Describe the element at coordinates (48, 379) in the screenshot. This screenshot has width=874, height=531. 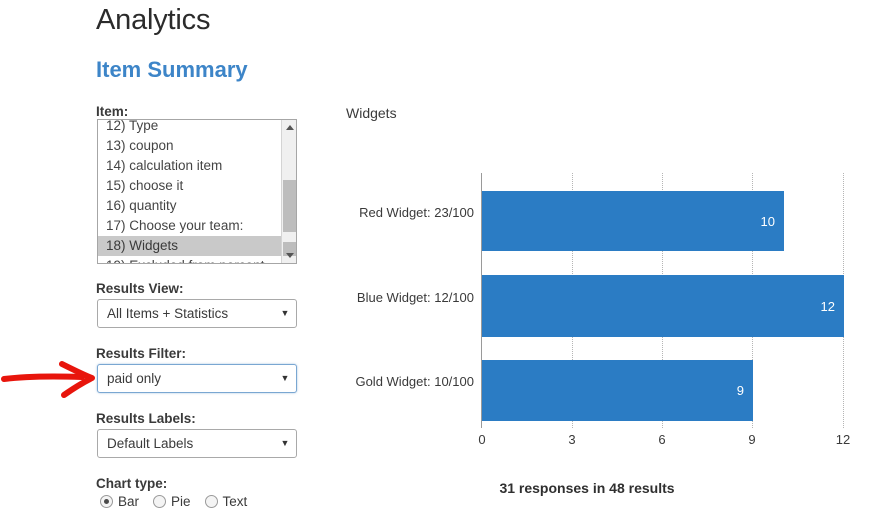
I see `red-arrow-annotation-icon` at that location.